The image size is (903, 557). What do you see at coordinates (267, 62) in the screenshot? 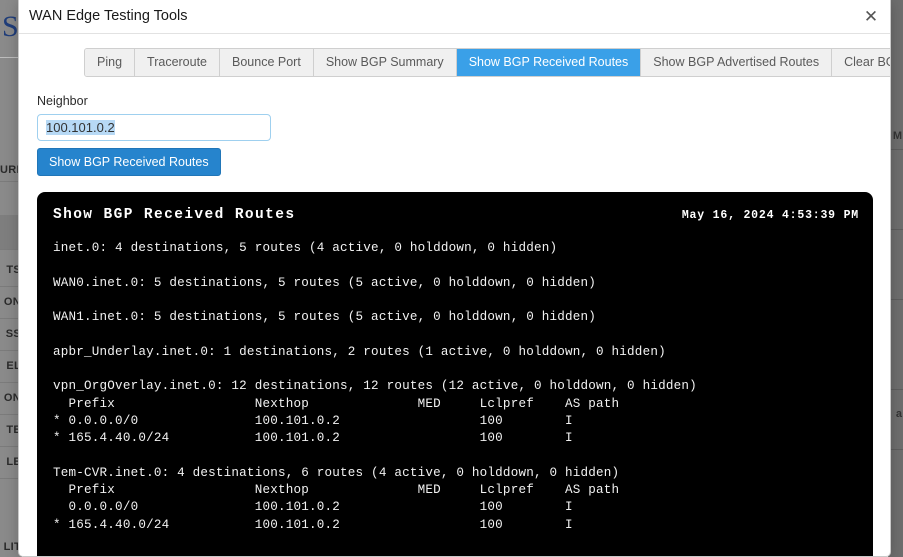
I see `tab-bounce-port: Bounce Port` at bounding box center [267, 62].